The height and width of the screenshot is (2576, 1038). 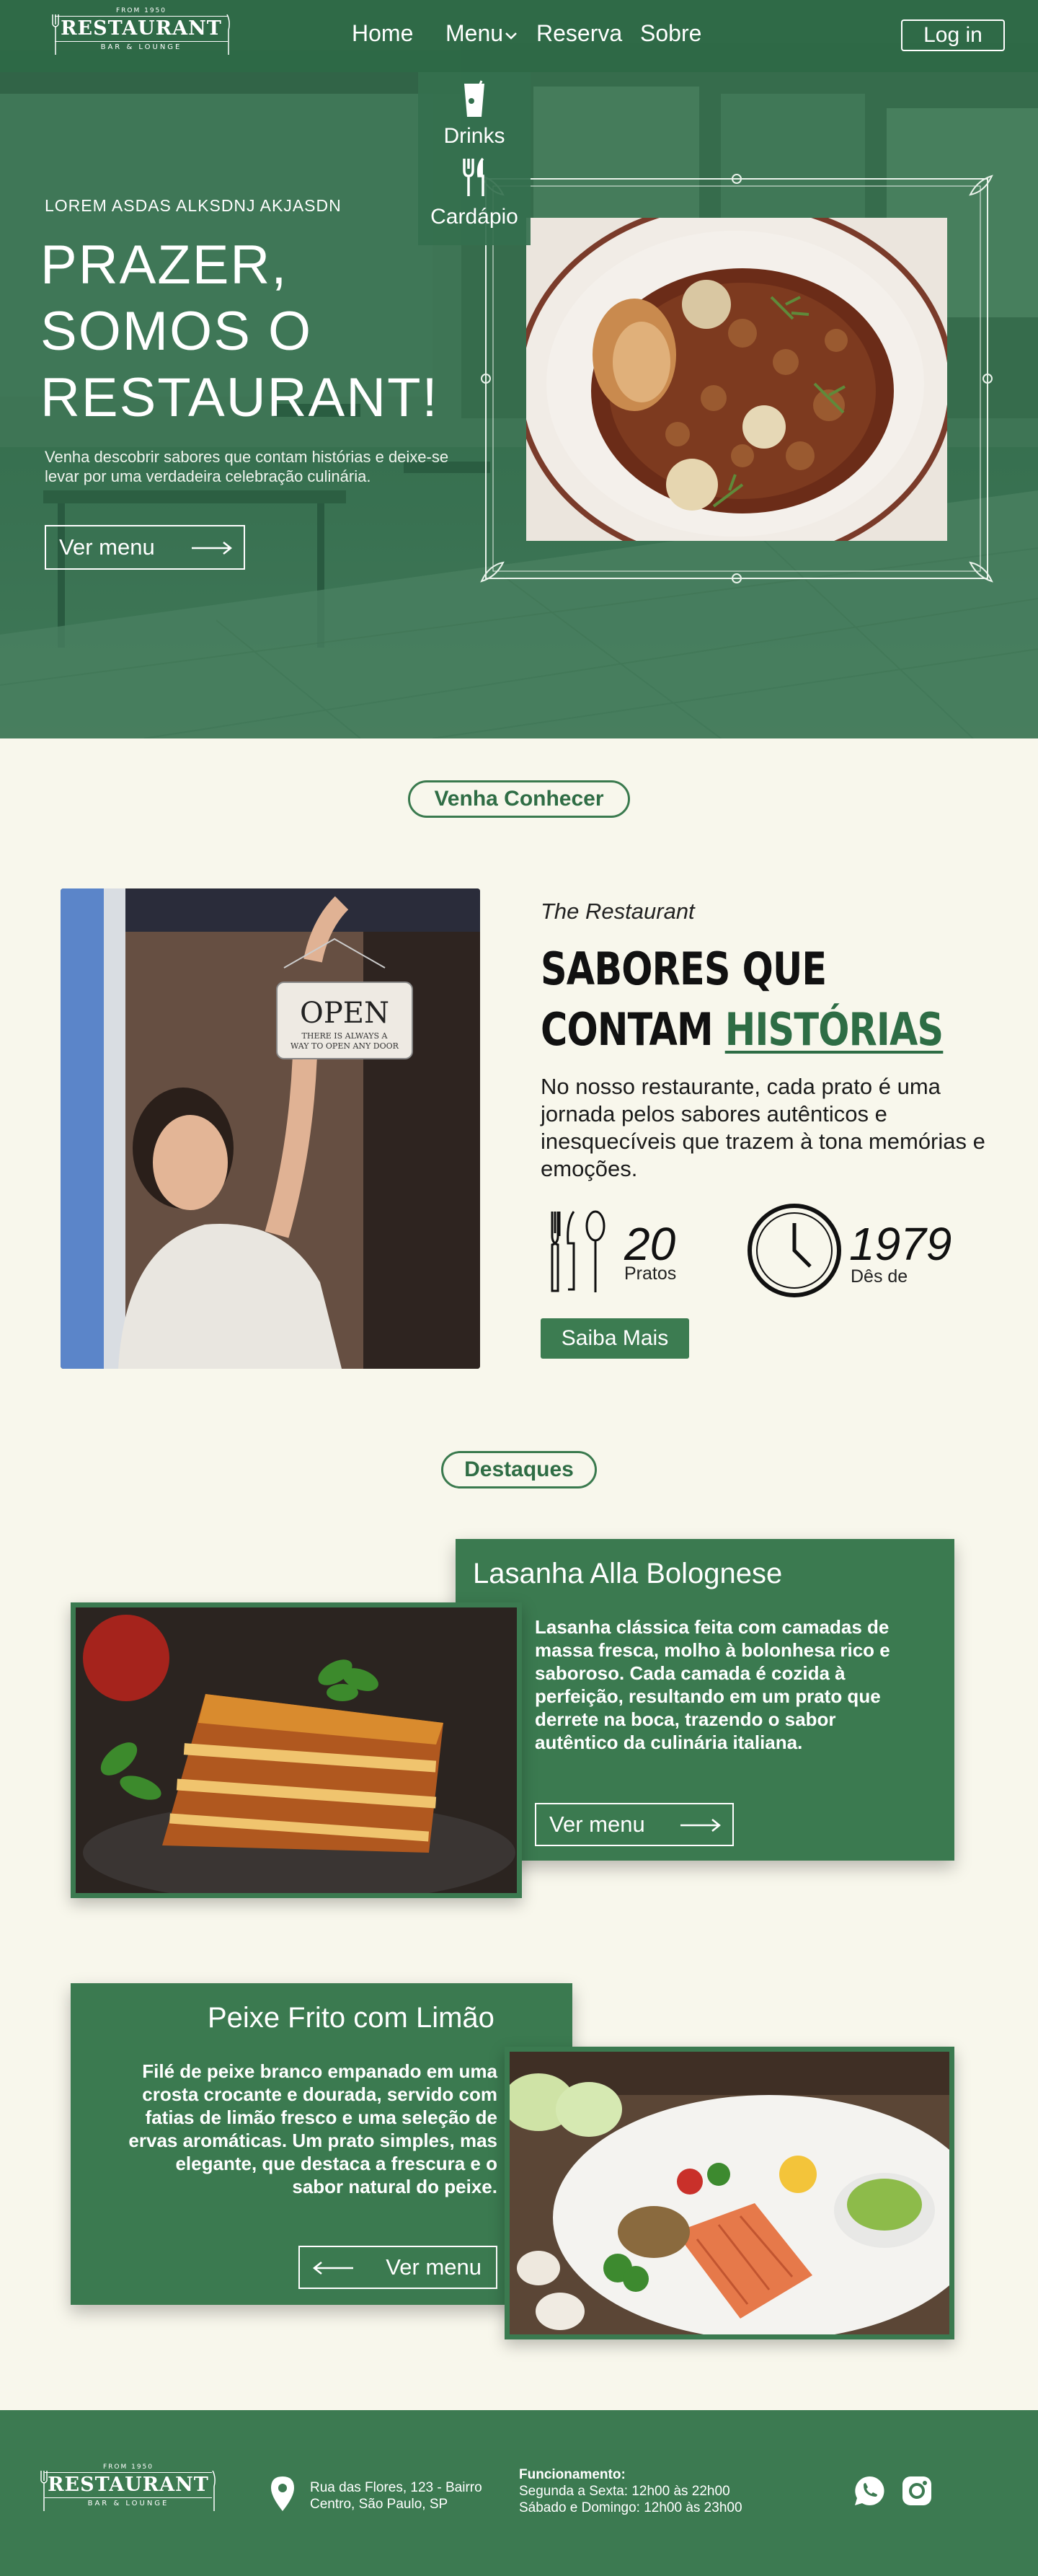 What do you see at coordinates (869, 2491) in the screenshot?
I see `whatsapp-icon` at bounding box center [869, 2491].